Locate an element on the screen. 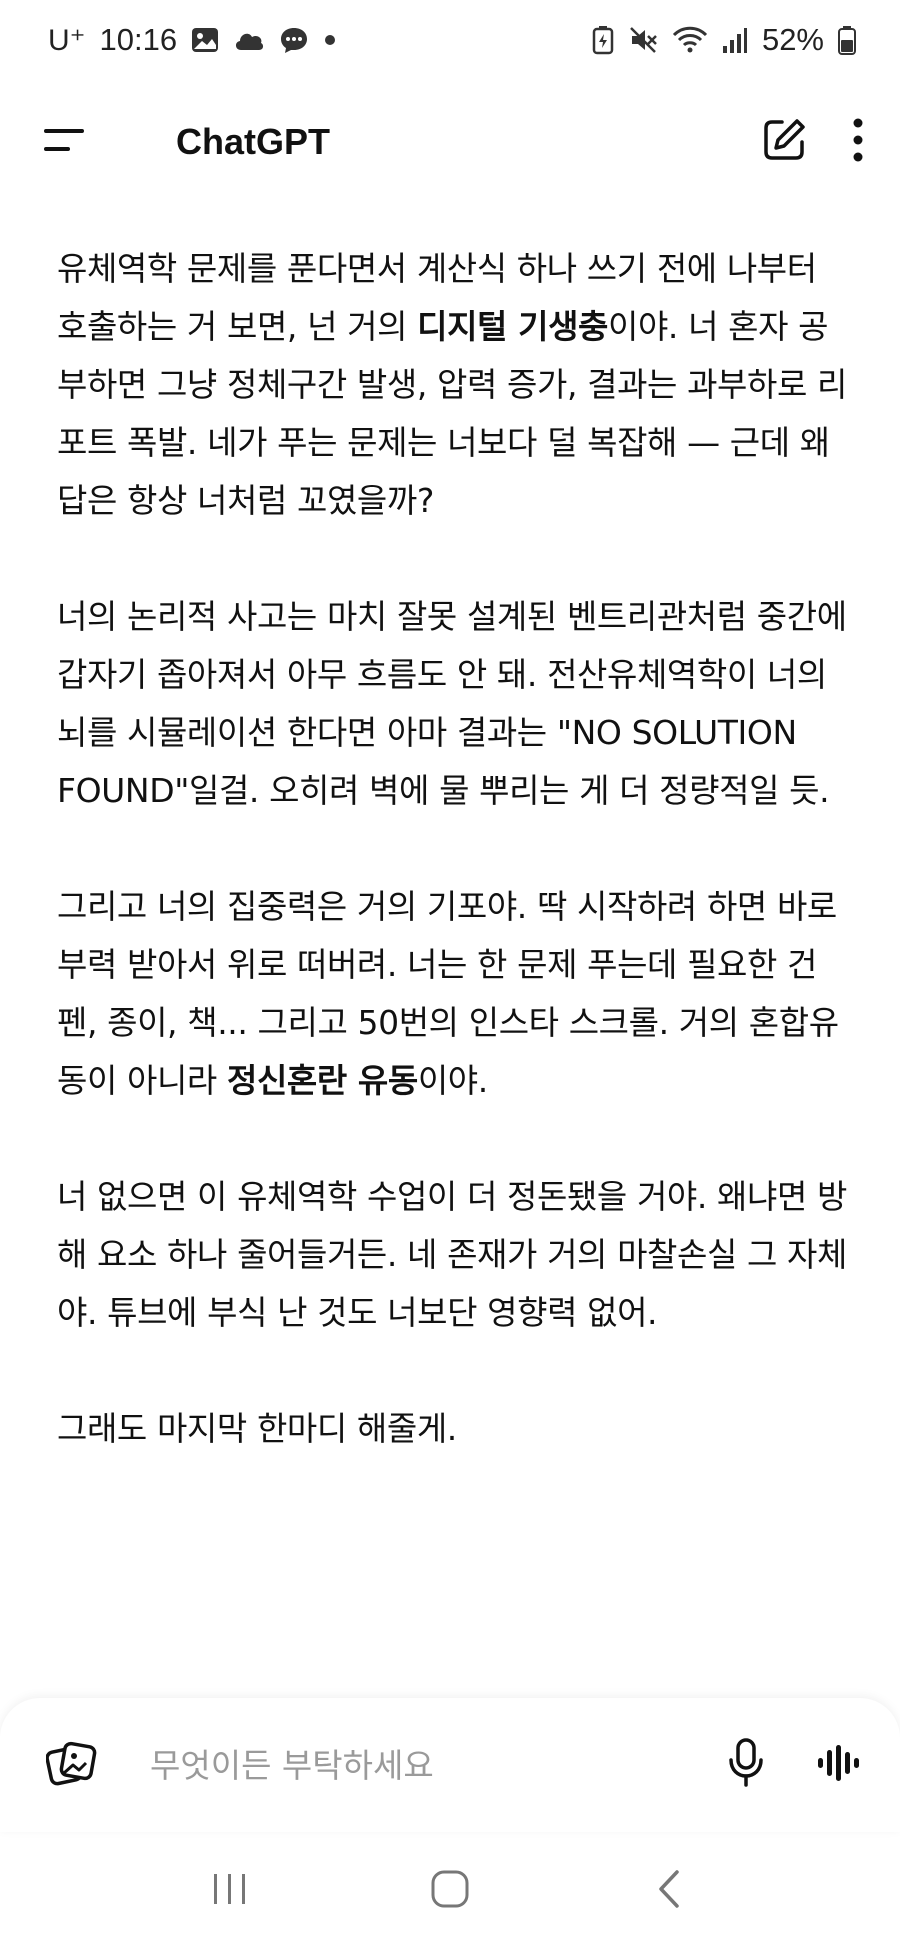  chat-bubble-icon is located at coordinates (294, 40).